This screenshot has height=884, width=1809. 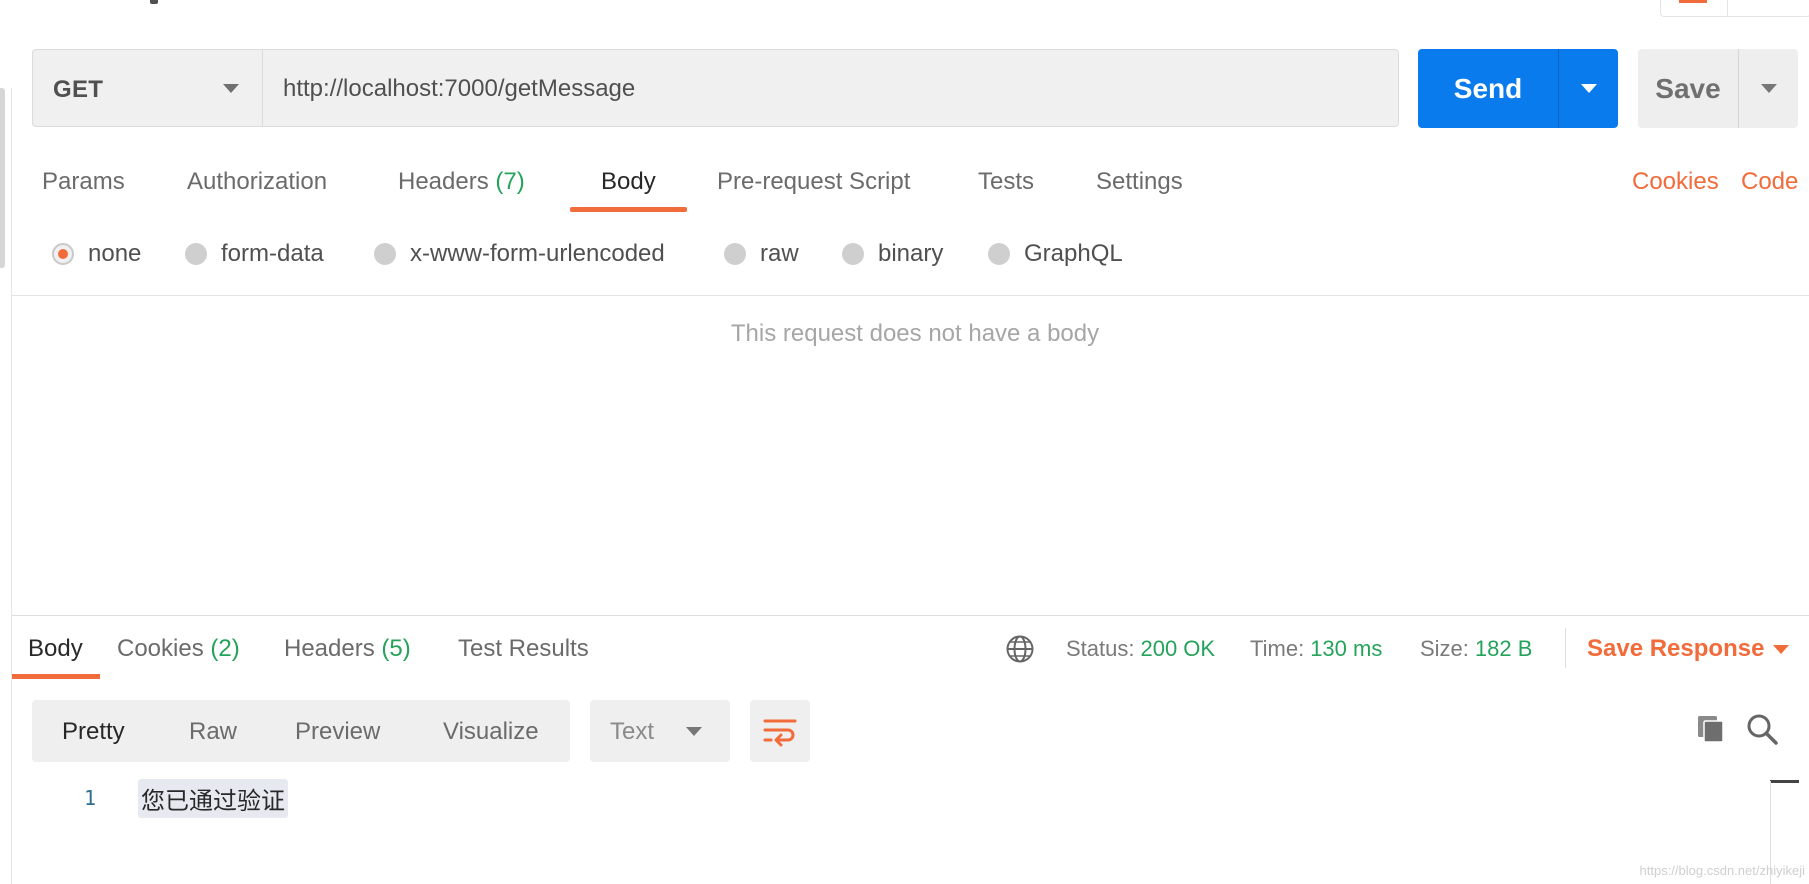 I want to click on left-panel-divider, so click(x=11, y=486).